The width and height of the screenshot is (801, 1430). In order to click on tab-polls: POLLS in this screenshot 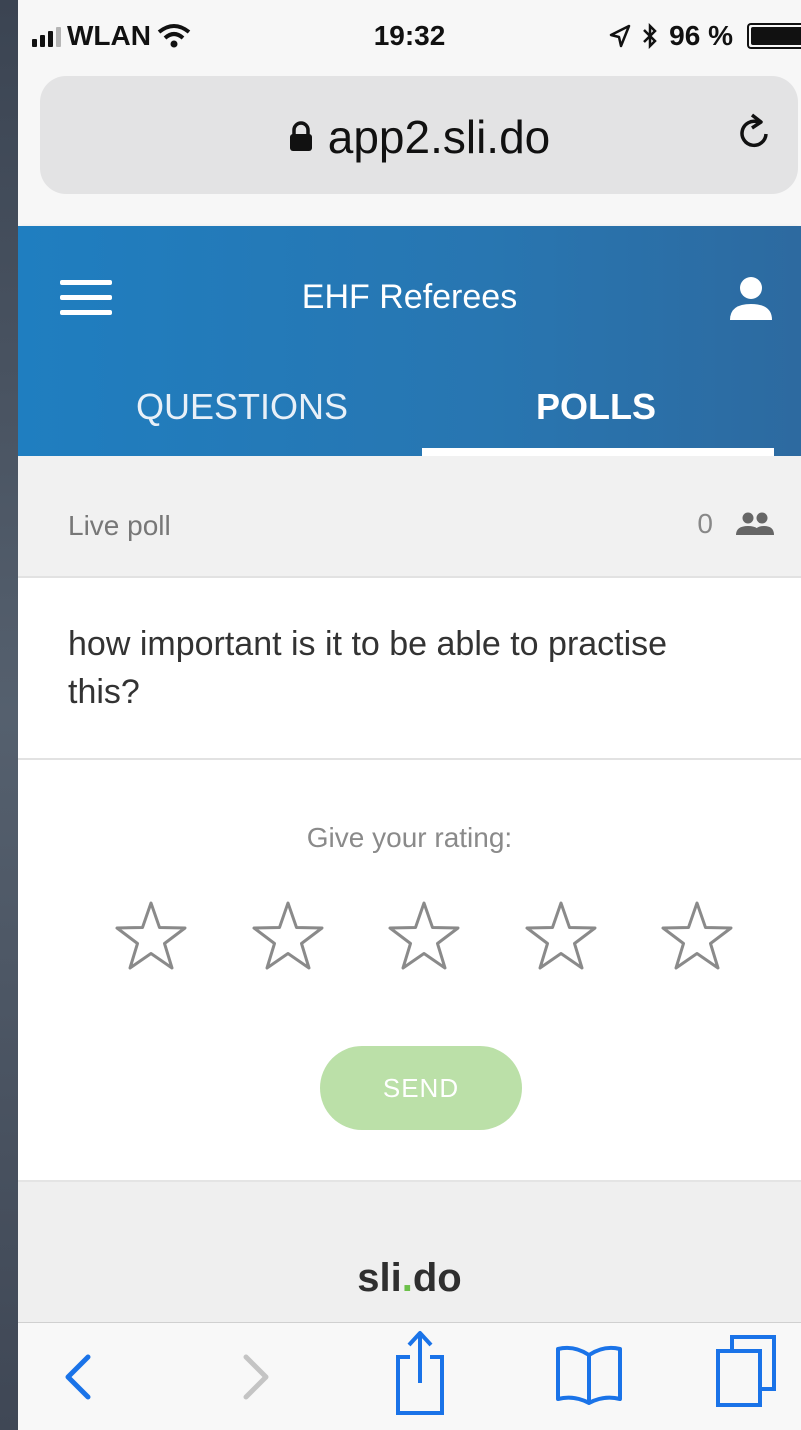, I will do `click(596, 407)`.